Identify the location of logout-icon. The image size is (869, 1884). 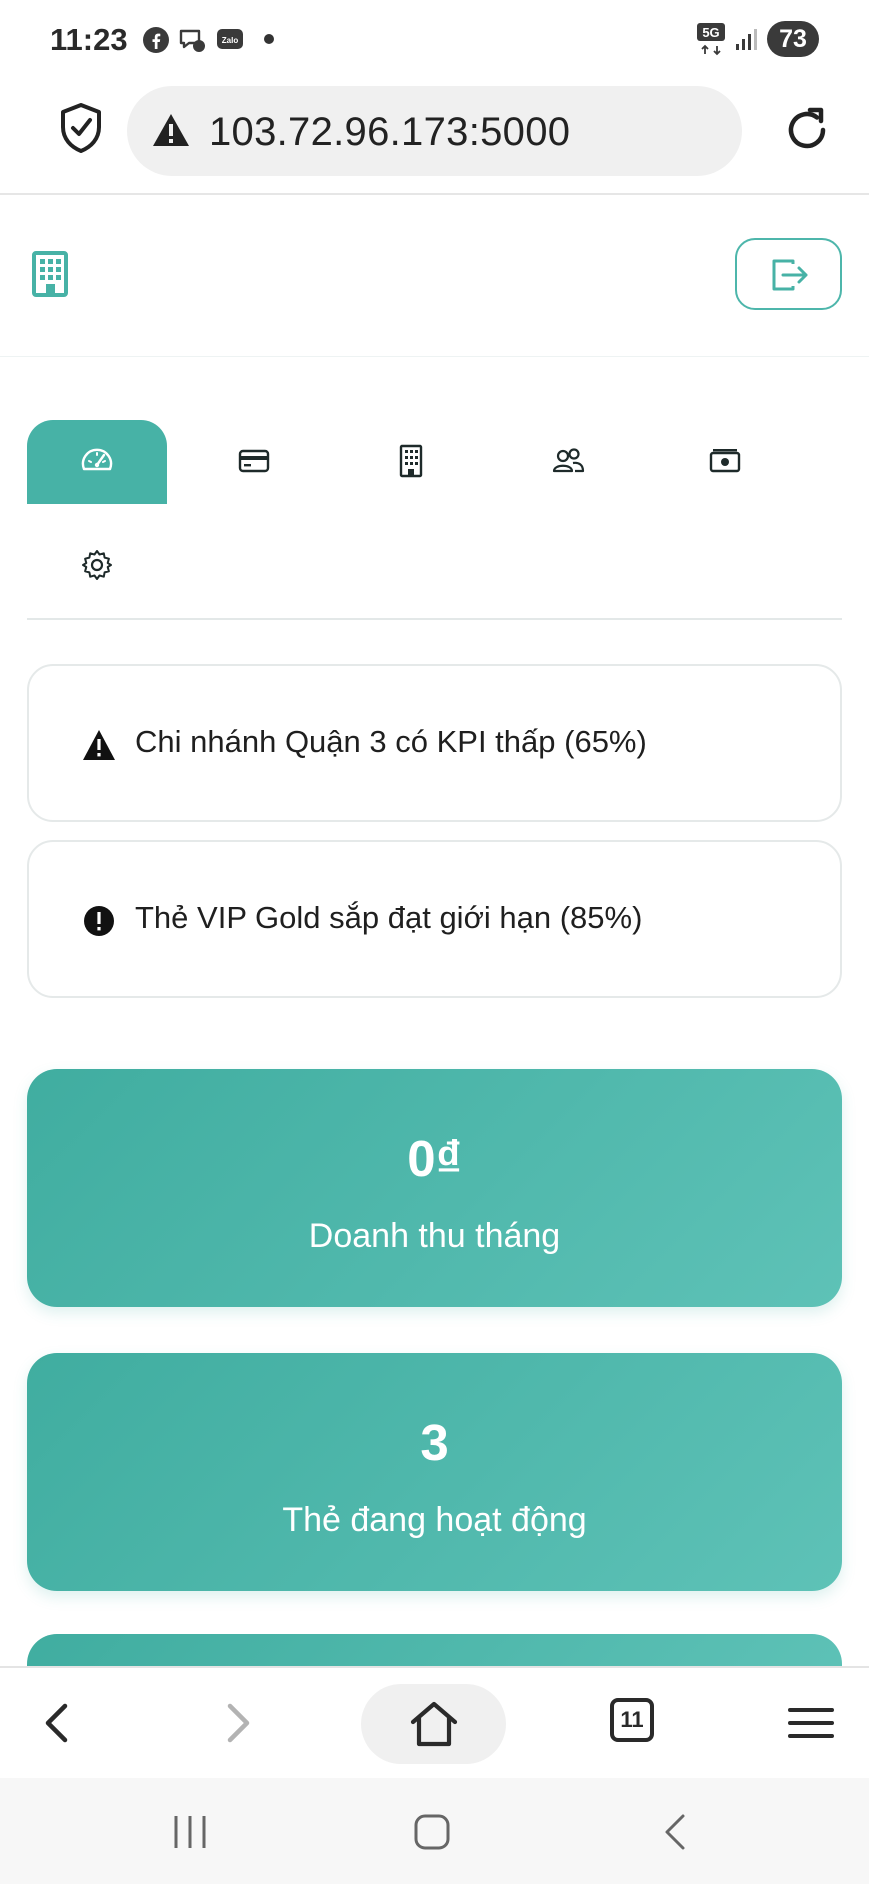
(790, 275).